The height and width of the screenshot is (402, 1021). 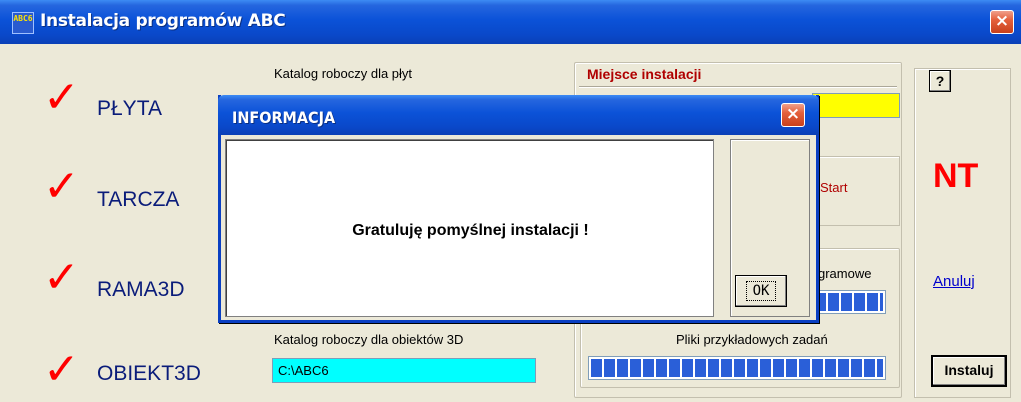 I want to click on objects-dir-field: C:\ABC6, so click(x=404, y=370).